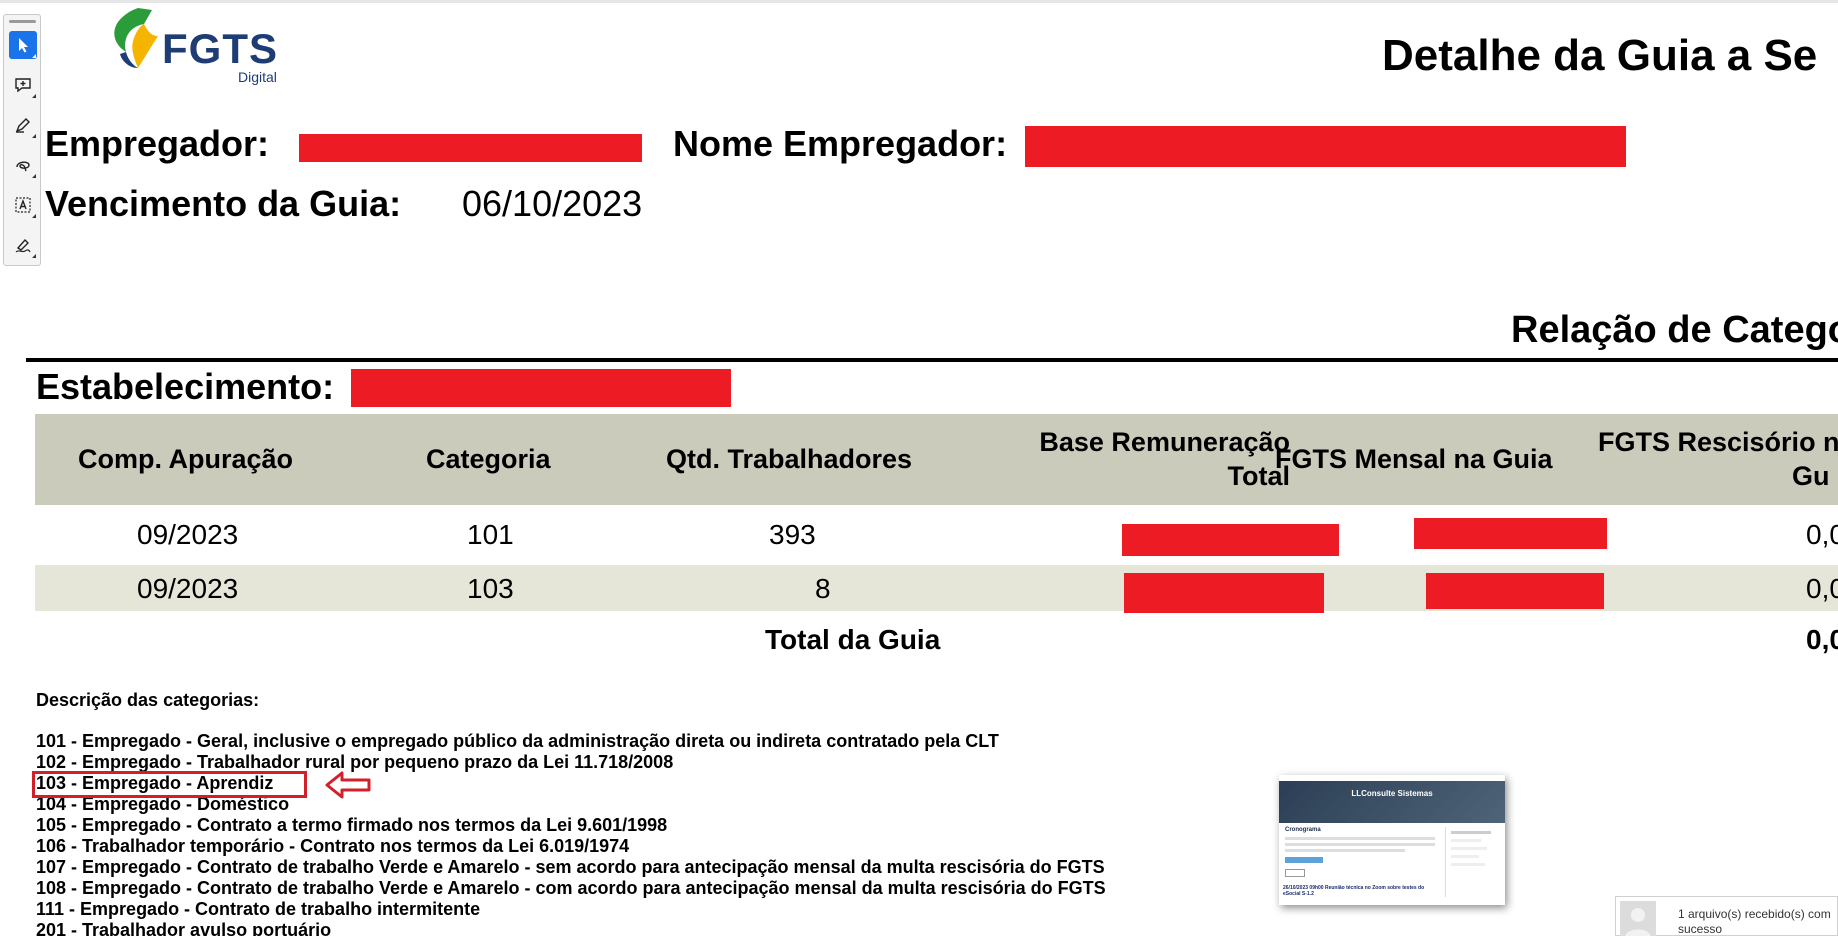 The height and width of the screenshot is (936, 1838). What do you see at coordinates (1754, 921) in the screenshot?
I see `toast-message: 1 arquivo(s) recebido(s) com sucesso` at bounding box center [1754, 921].